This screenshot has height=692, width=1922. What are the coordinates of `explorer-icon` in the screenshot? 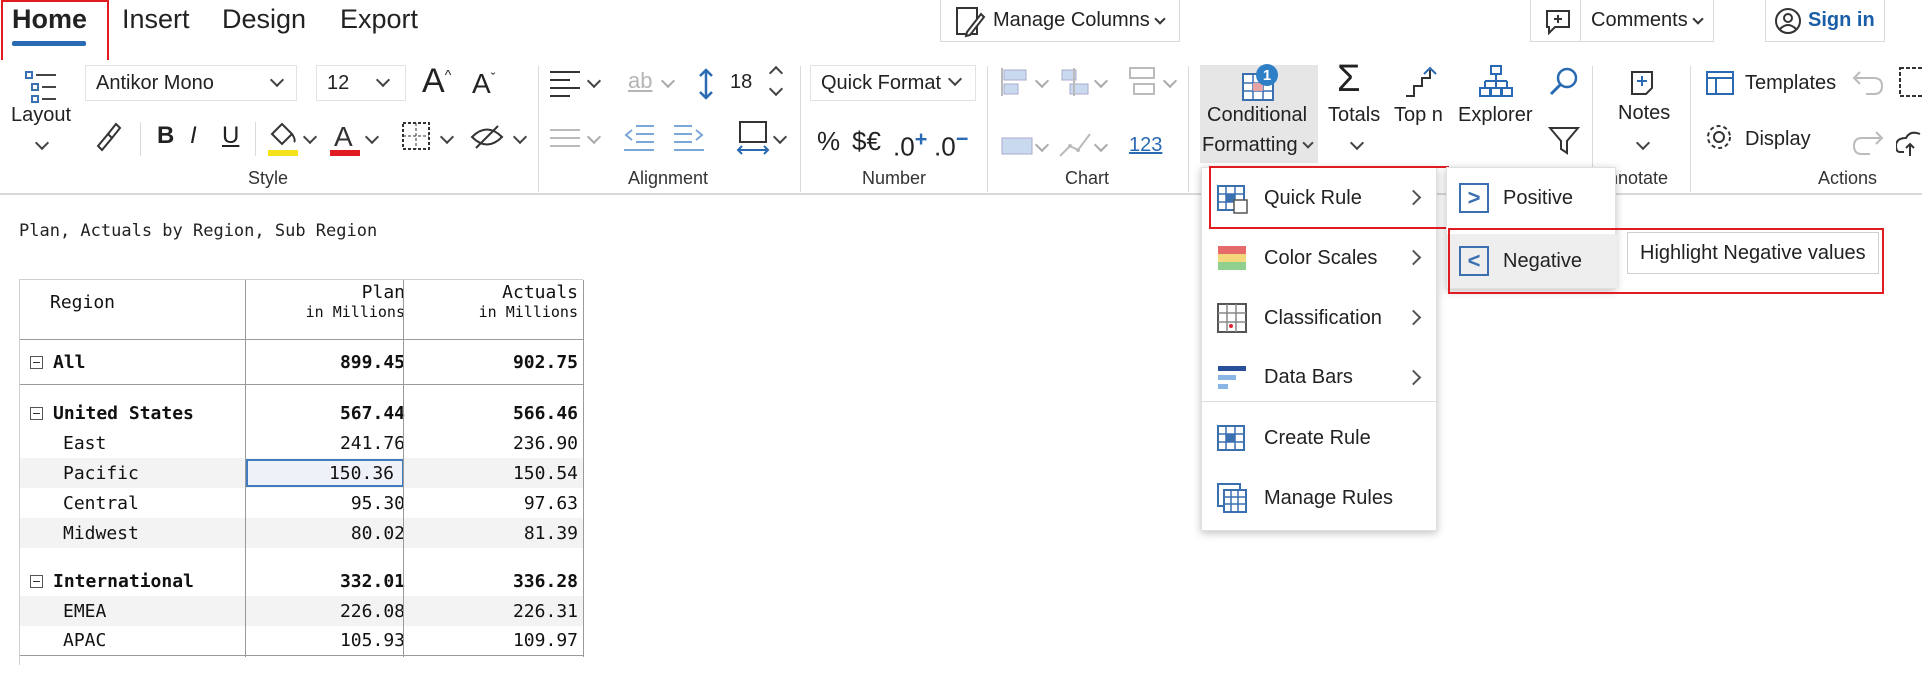 It's located at (1496, 82).